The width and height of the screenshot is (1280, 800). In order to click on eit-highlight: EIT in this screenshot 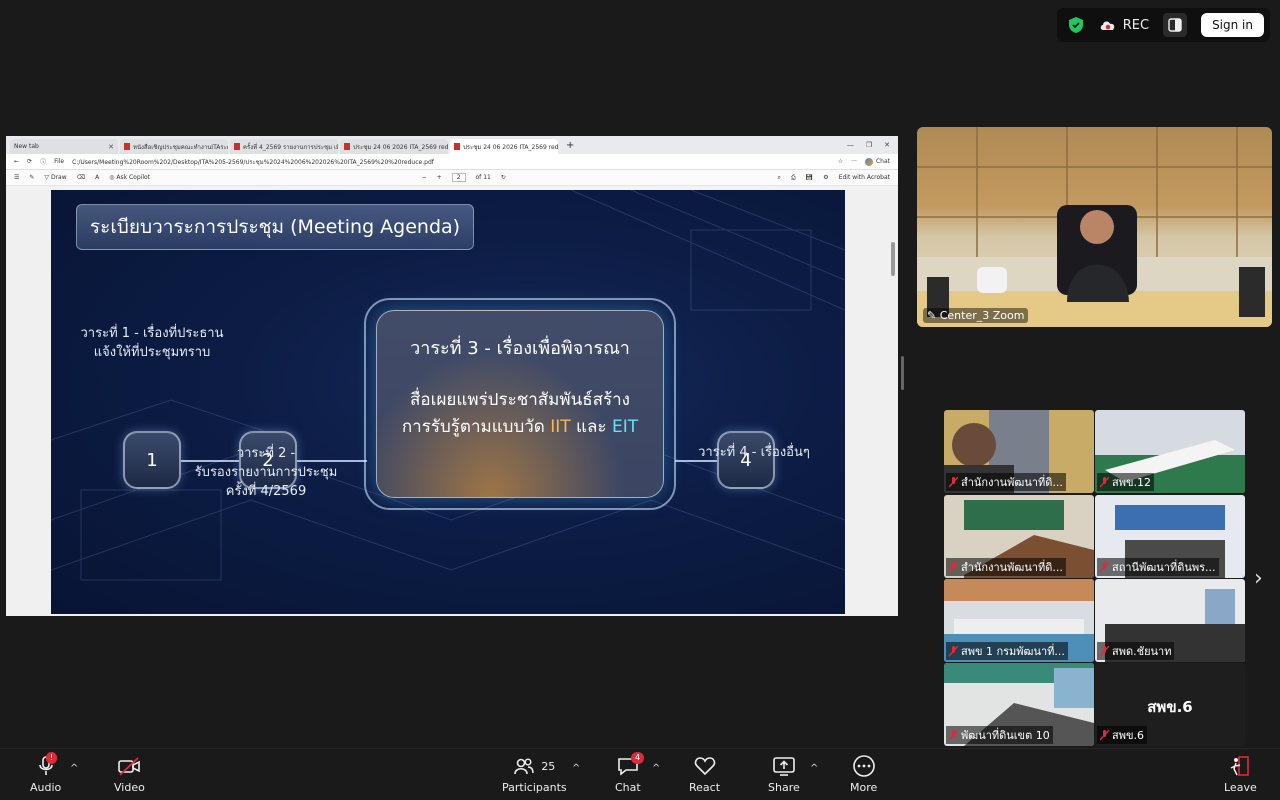, I will do `click(625, 427)`.